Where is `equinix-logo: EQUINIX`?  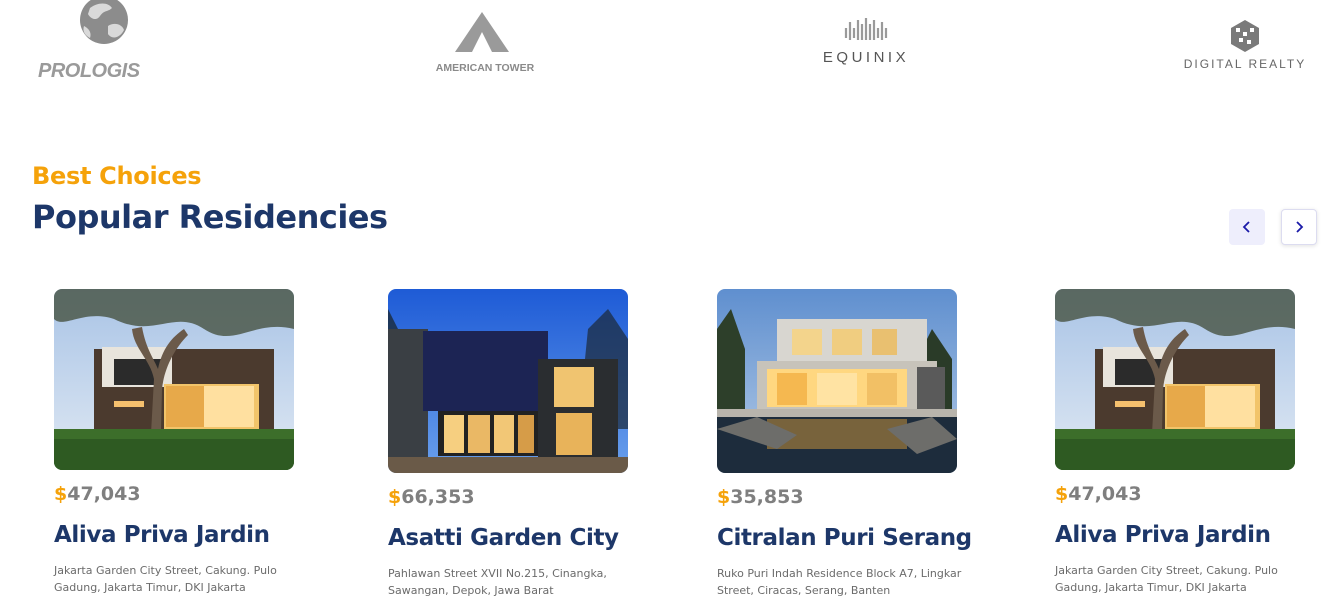
equinix-logo: EQUINIX is located at coordinates (866, 42).